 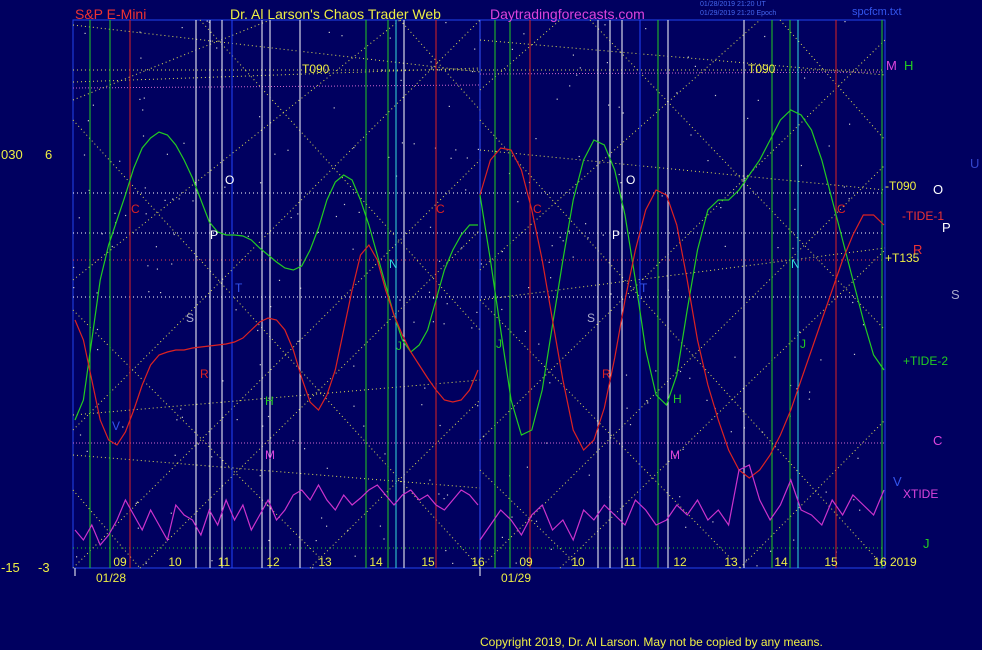 I want to click on left-axis-bottom-a: -15, so click(x=10, y=567).